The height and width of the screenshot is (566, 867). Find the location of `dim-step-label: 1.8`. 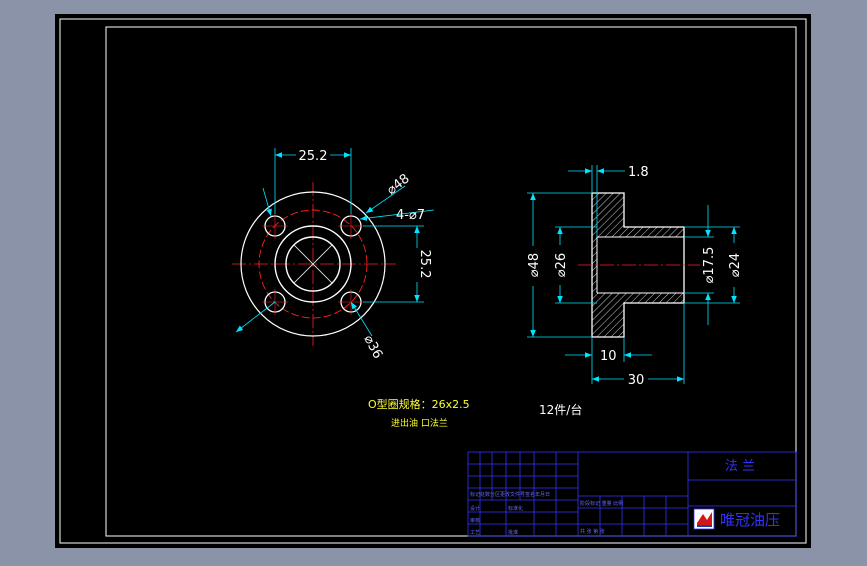

dim-step-label: 1.8 is located at coordinates (638, 172).